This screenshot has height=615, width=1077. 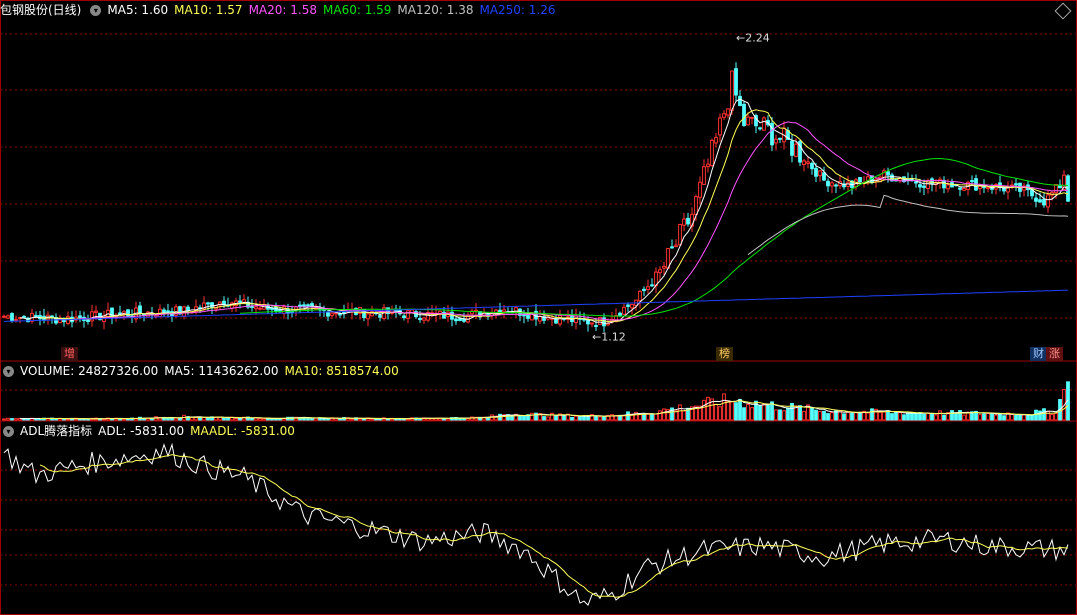 What do you see at coordinates (56, 431) in the screenshot?
I see `adl-title: ADL腾落指标` at bounding box center [56, 431].